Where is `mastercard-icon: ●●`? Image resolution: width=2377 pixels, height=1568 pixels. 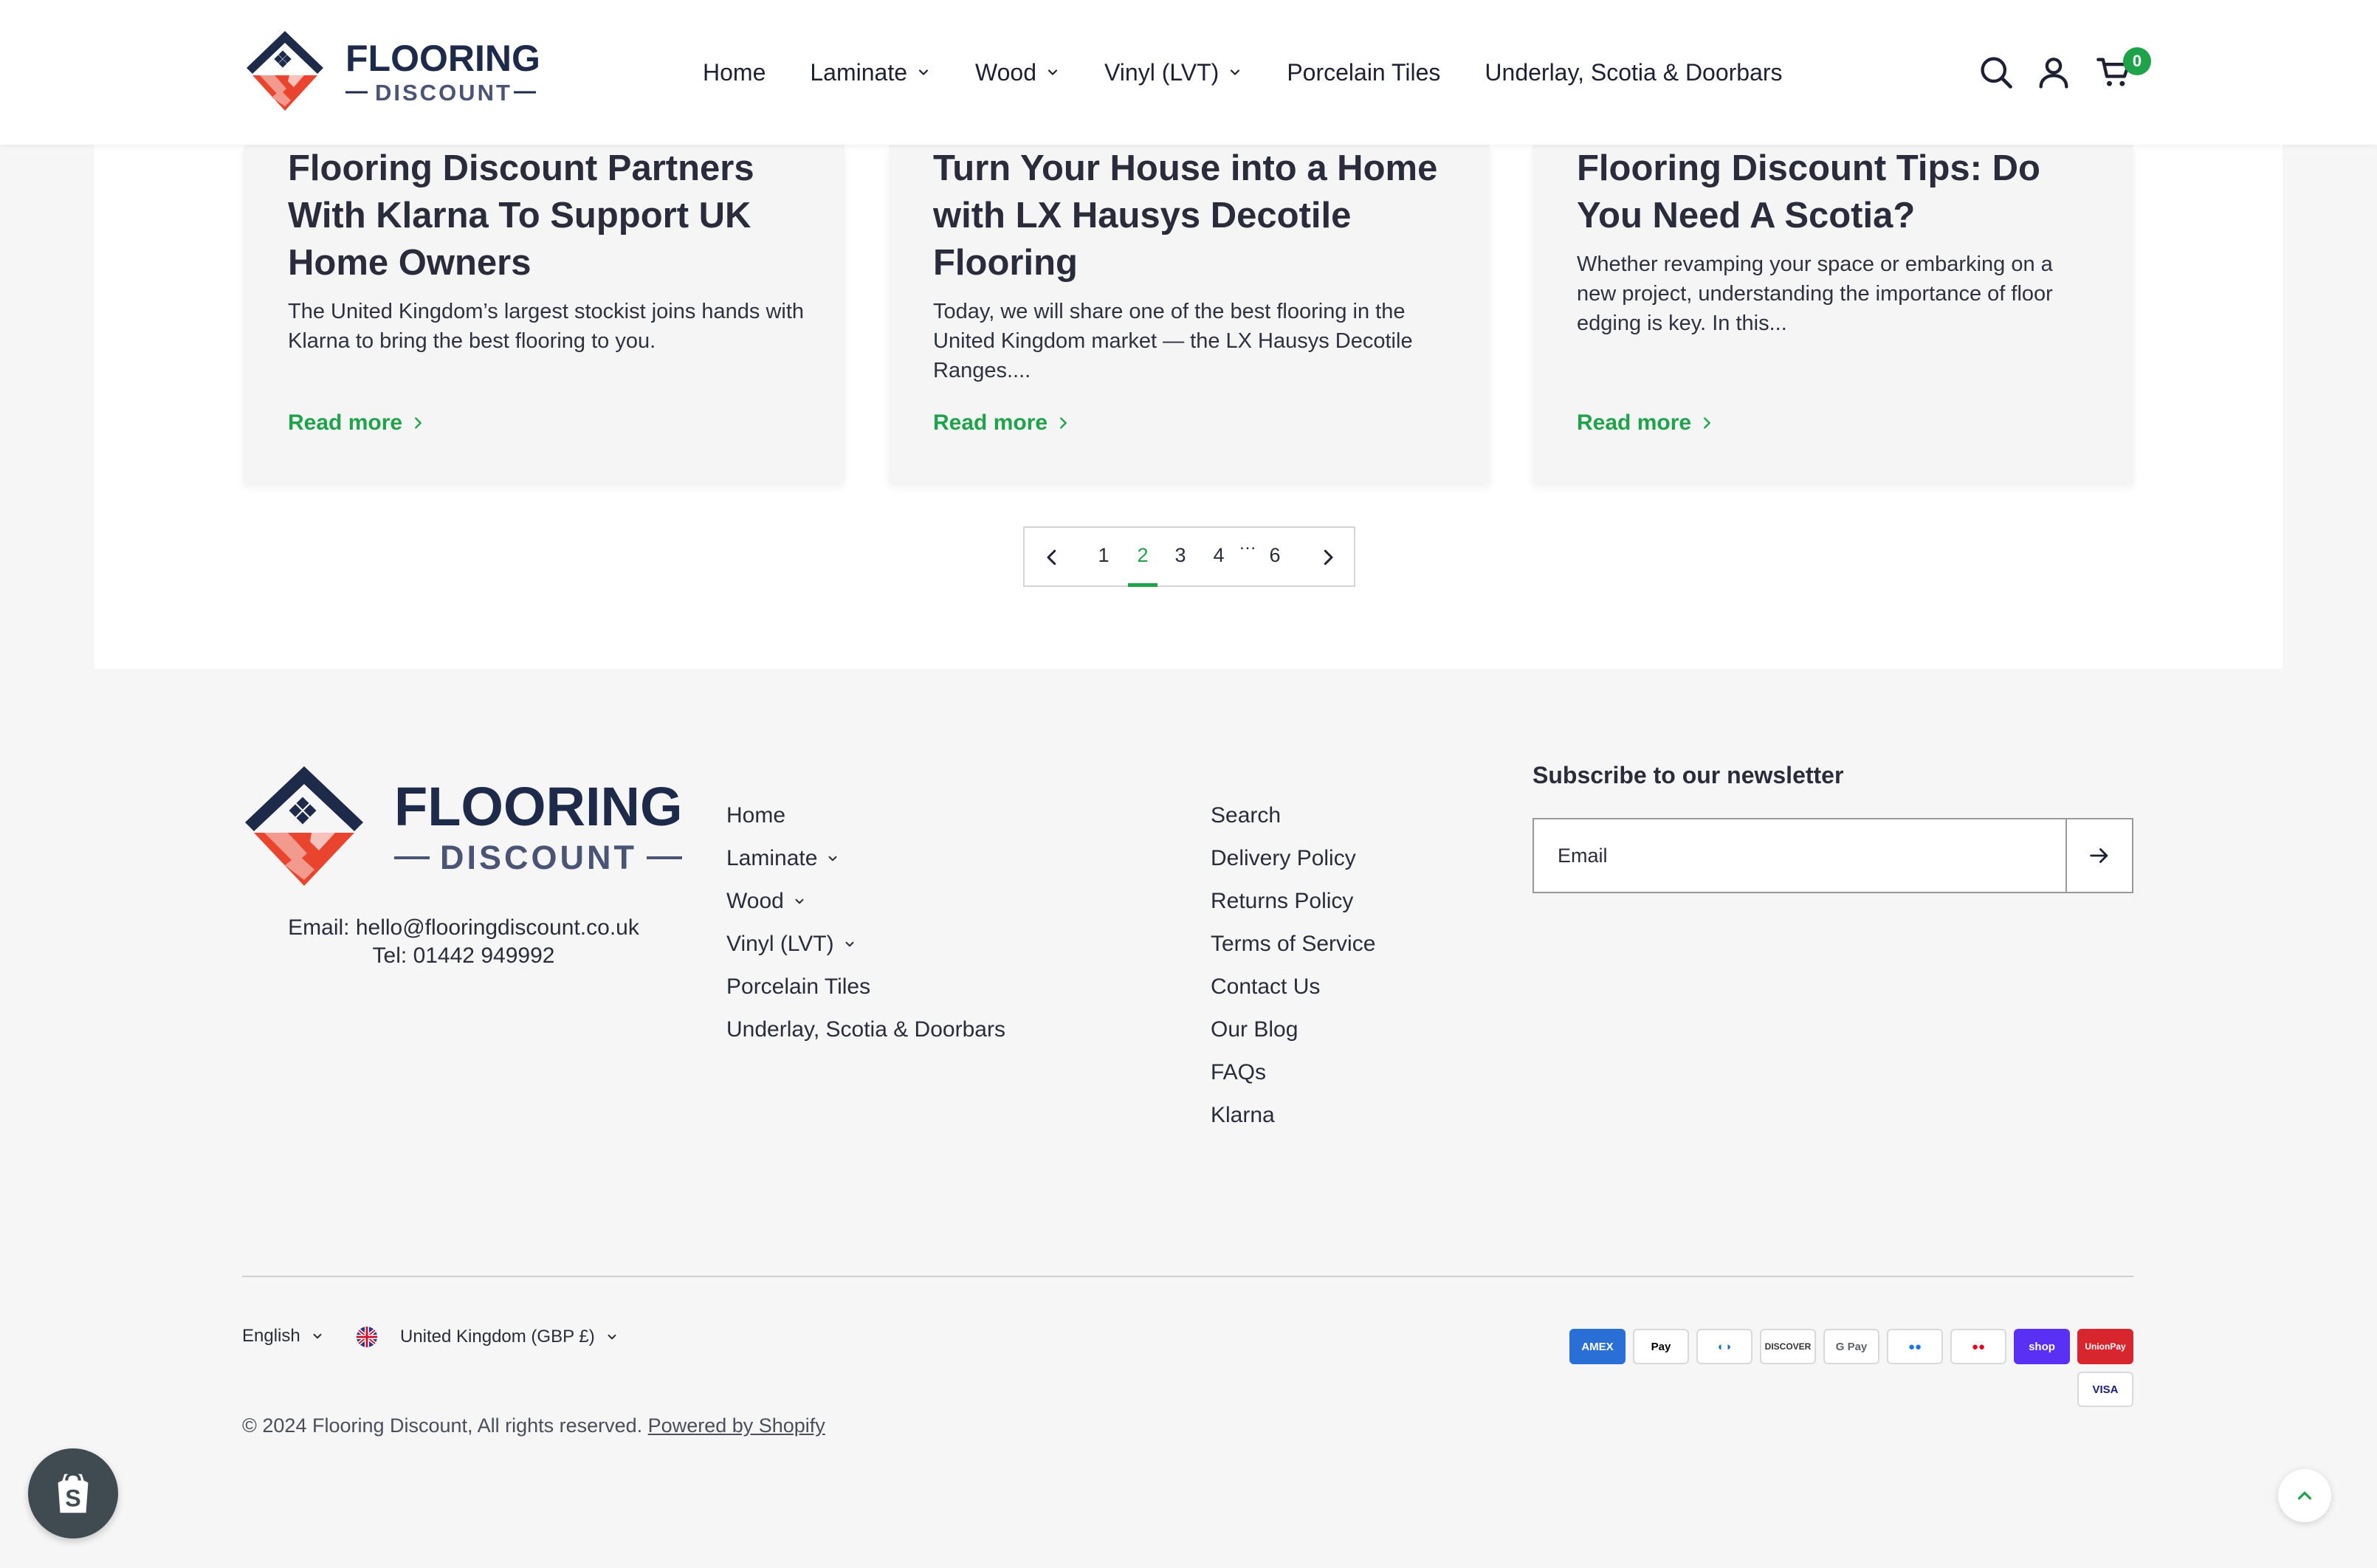 mastercard-icon: ●● is located at coordinates (1978, 1346).